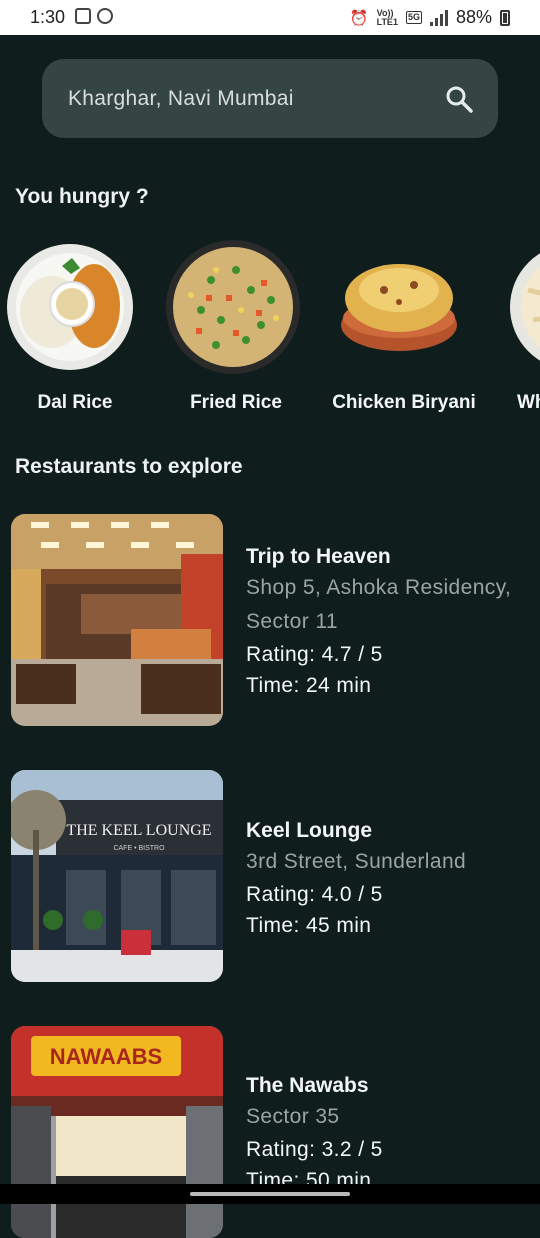 The image size is (540, 1238). What do you see at coordinates (413, 17) in the screenshot?
I see `network-type: 5G` at bounding box center [413, 17].